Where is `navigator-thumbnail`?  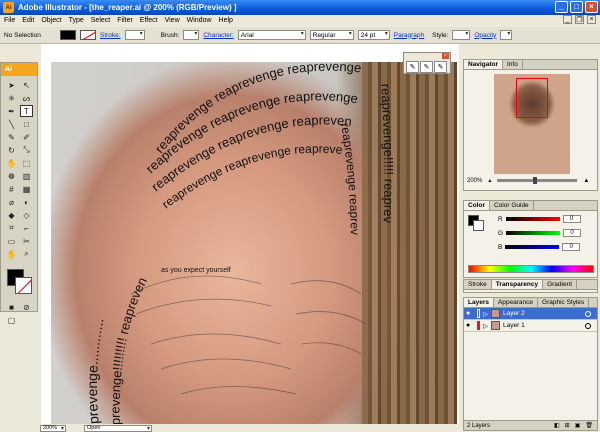
navigator-thumbnail is located at coordinates (532, 124).